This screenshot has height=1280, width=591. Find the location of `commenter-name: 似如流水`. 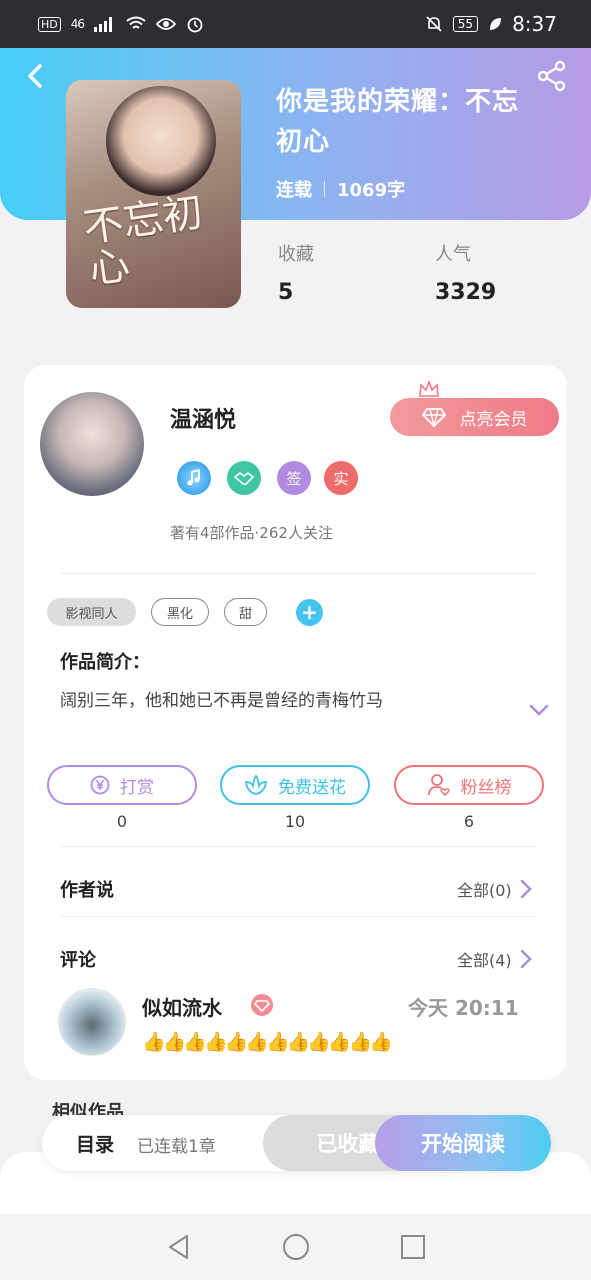

commenter-name: 似如流水 is located at coordinates (182, 1006).